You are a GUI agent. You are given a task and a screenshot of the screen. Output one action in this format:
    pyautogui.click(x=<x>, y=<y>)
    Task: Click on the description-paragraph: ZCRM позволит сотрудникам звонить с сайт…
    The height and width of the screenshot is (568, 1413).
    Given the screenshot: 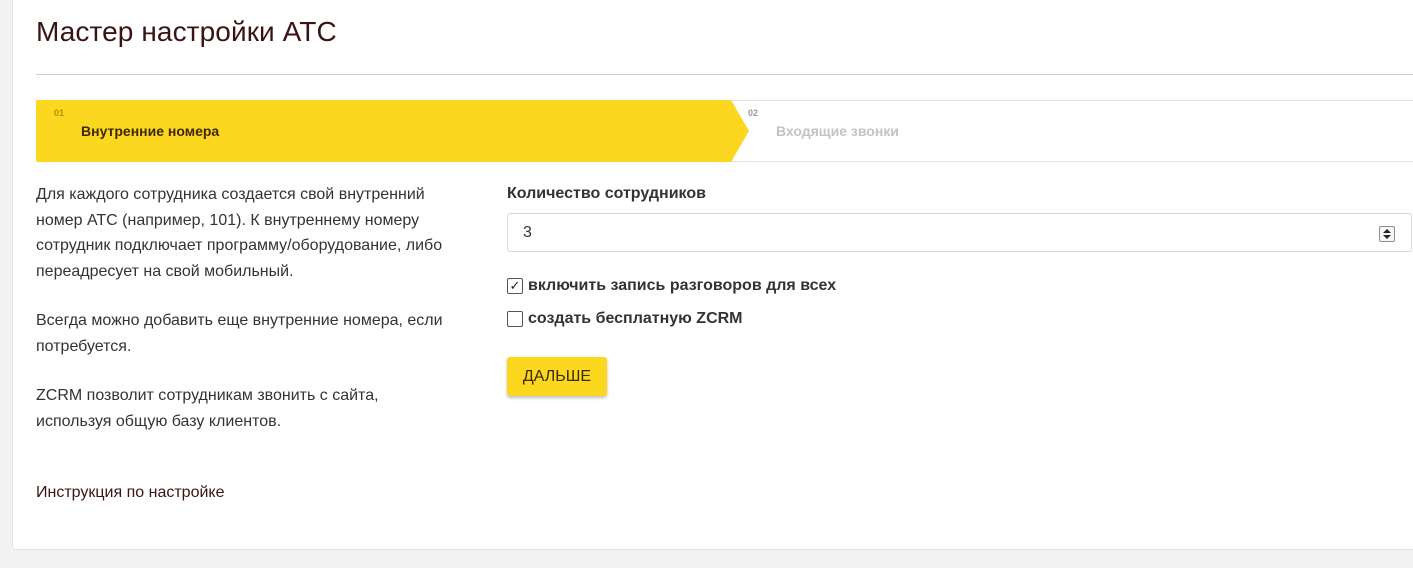 What is the action you would take?
    pyautogui.click(x=207, y=408)
    